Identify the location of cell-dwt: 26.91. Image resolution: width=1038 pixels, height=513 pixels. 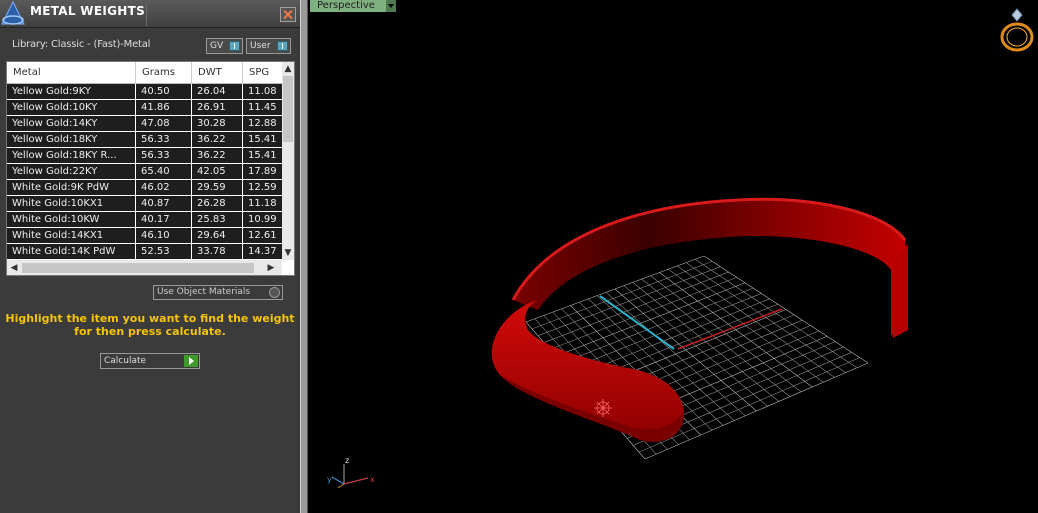
(217, 107).